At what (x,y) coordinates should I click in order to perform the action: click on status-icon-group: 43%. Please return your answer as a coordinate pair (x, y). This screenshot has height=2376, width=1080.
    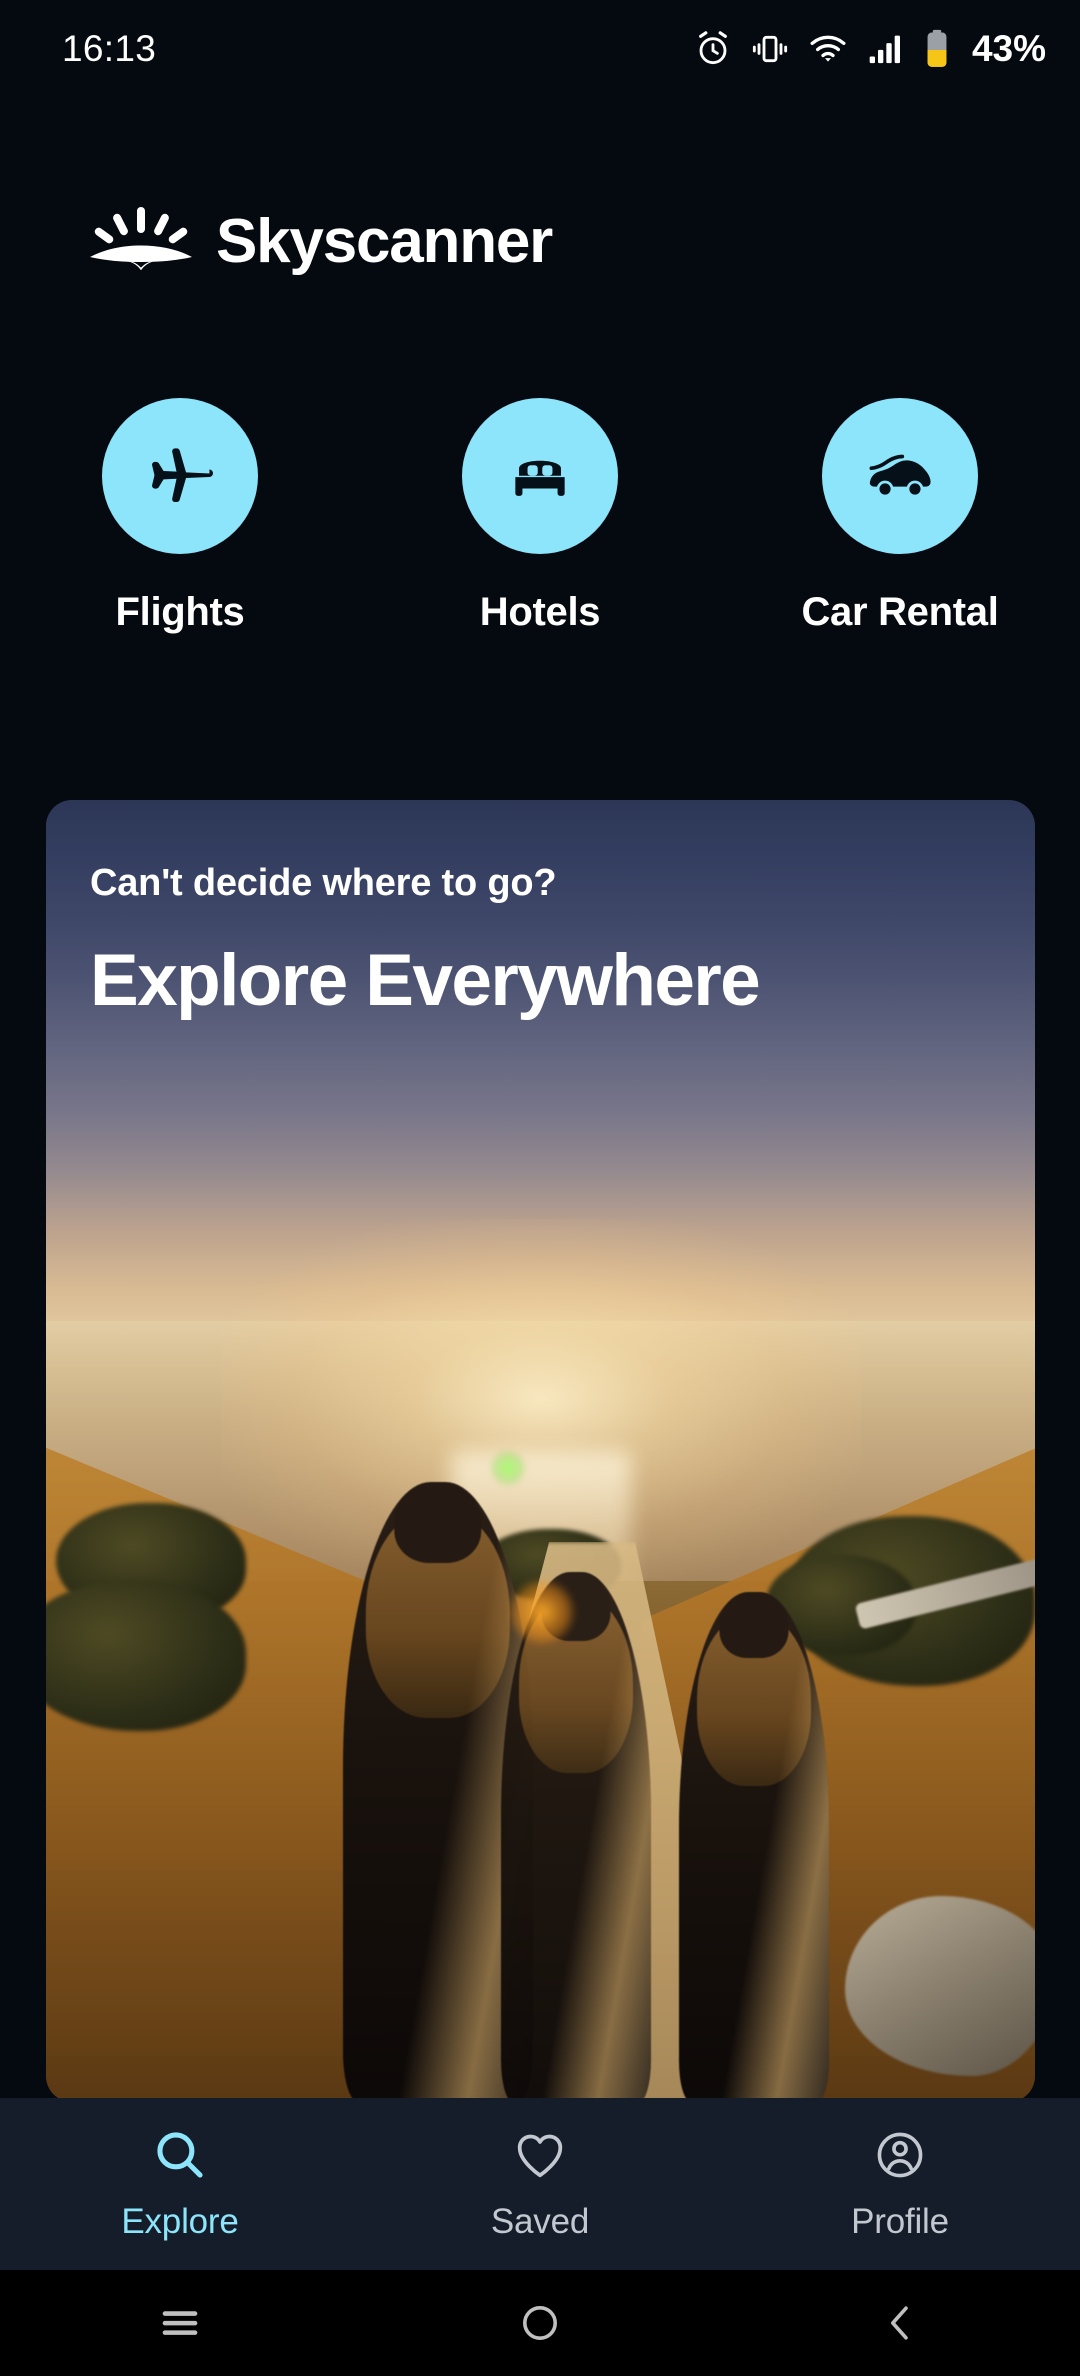
    Looking at the image, I should click on (869, 49).